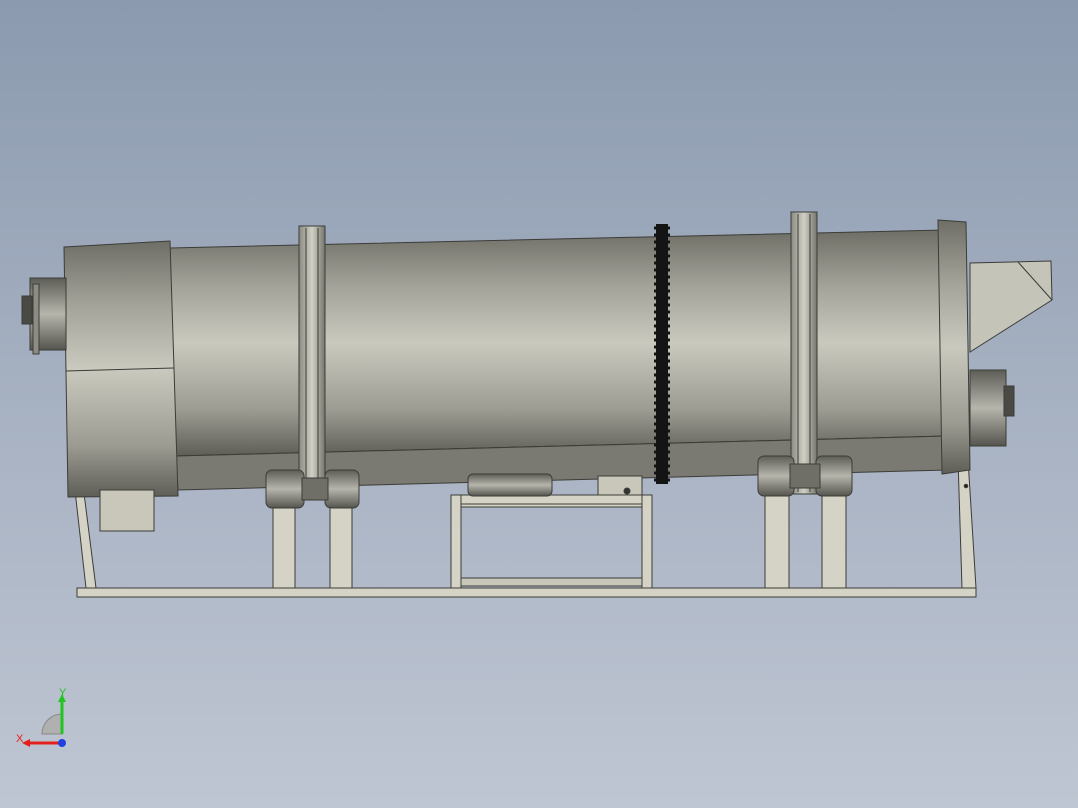 The height and width of the screenshot is (808, 1078). Describe the element at coordinates (526, 592) in the screenshot. I see `base-rail` at that location.